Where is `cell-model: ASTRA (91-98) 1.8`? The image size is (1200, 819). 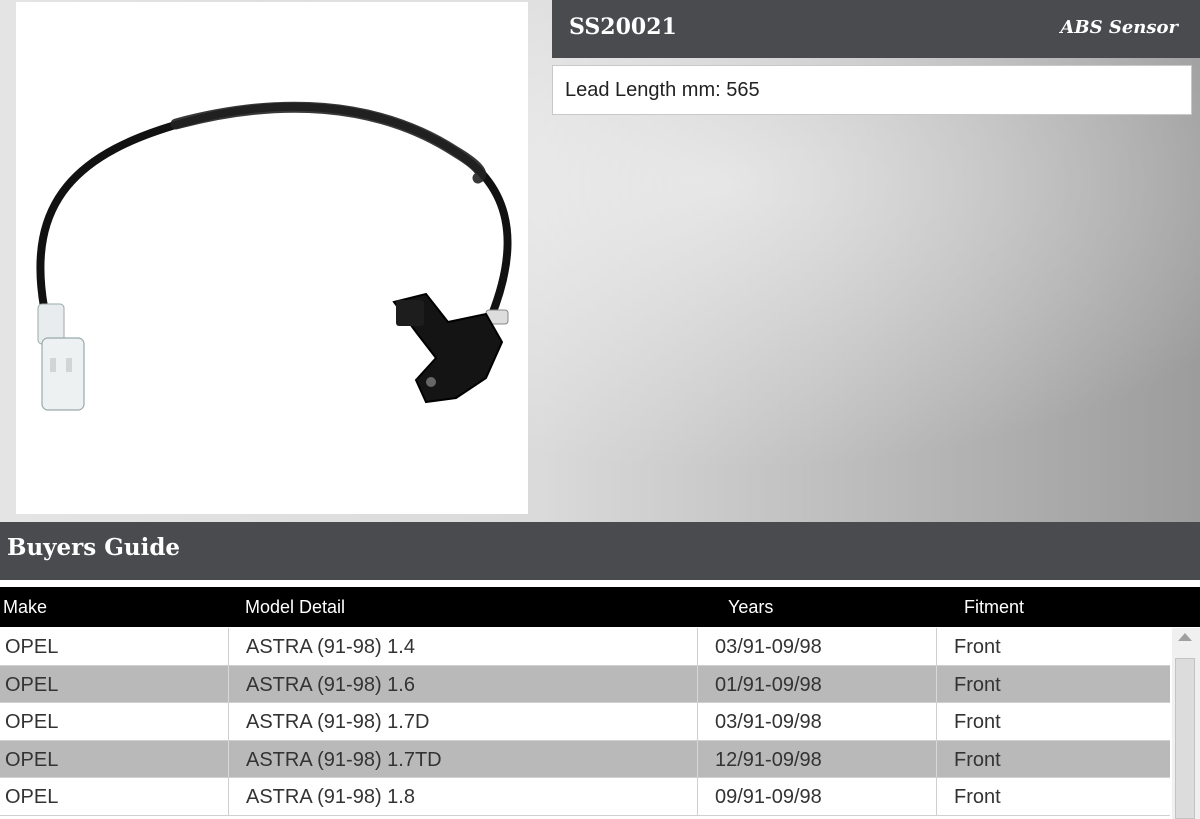 cell-model: ASTRA (91-98) 1.8 is located at coordinates (330, 797).